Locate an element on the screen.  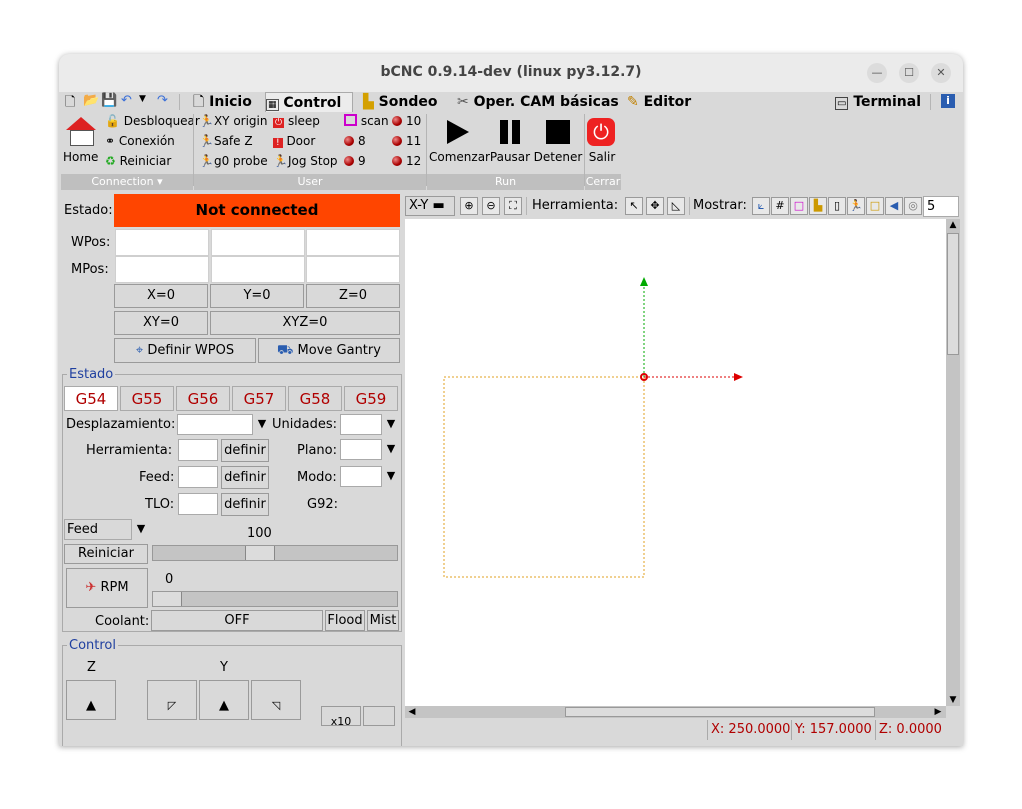
exit-button: ⏻ Salir is located at coordinates (602, 144).